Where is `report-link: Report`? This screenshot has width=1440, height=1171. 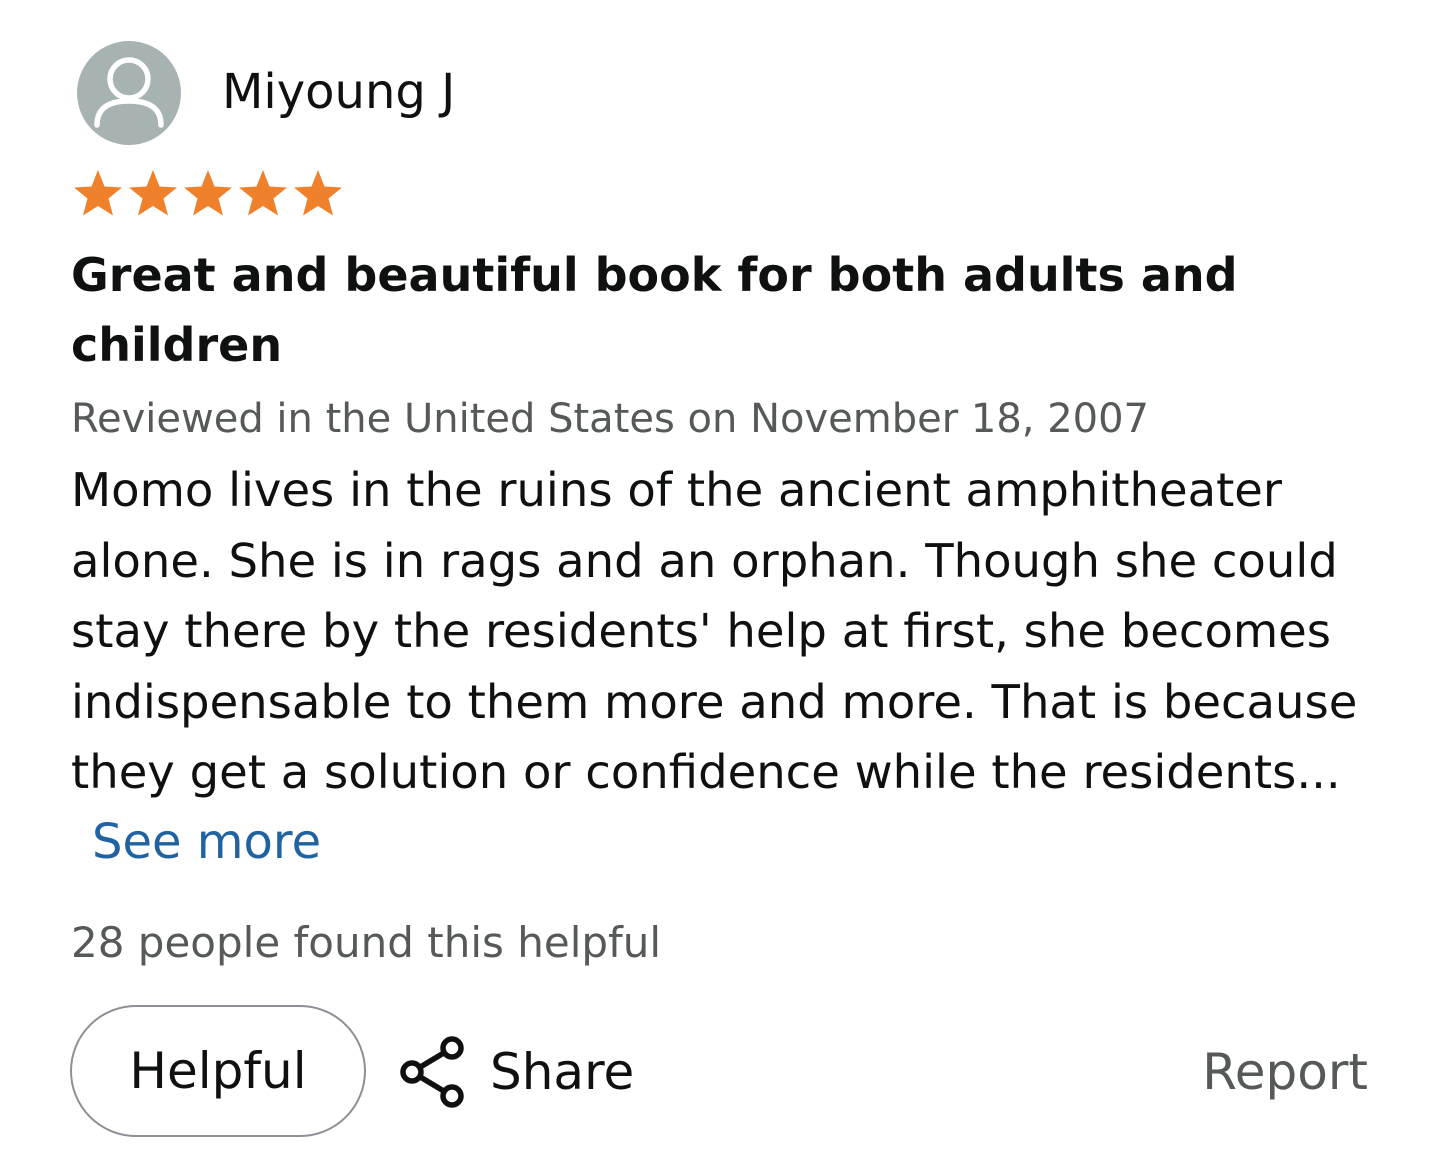 report-link: Report is located at coordinates (1285, 1072).